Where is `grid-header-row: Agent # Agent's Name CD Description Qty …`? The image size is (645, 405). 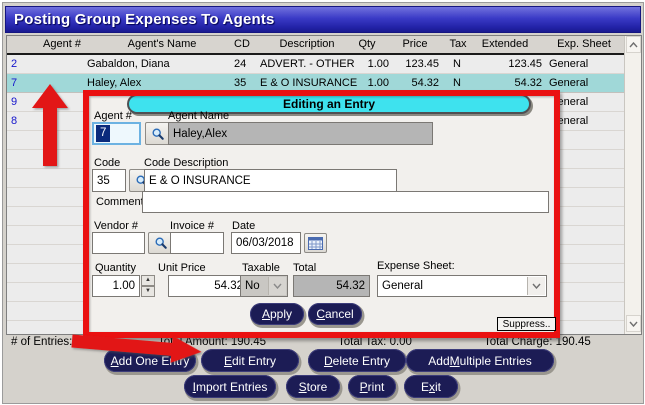 grid-header-row: Agent # Agent's Name CD Description Qty … is located at coordinates (315, 45).